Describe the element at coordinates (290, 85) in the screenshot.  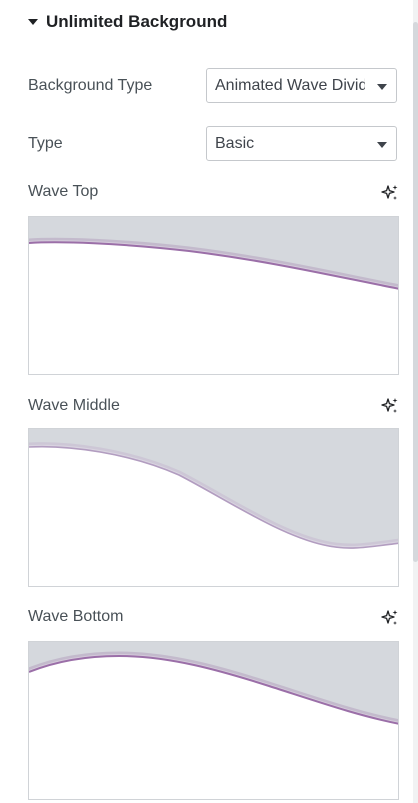
I see `background-type-value: Animated Wave Divider` at that location.